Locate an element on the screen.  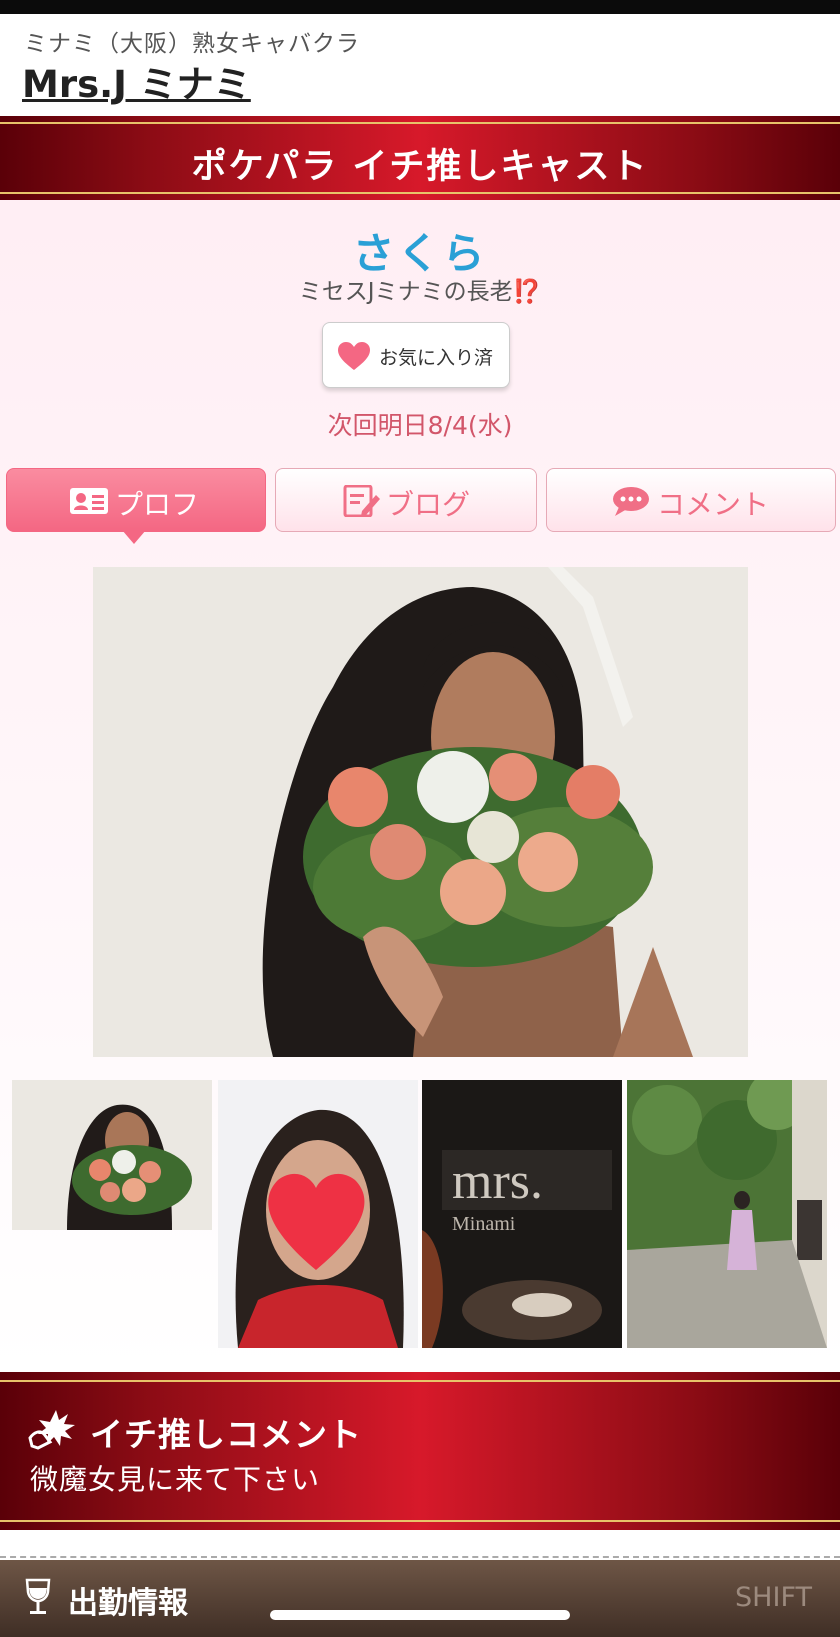
heart-icon is located at coordinates (354, 356).